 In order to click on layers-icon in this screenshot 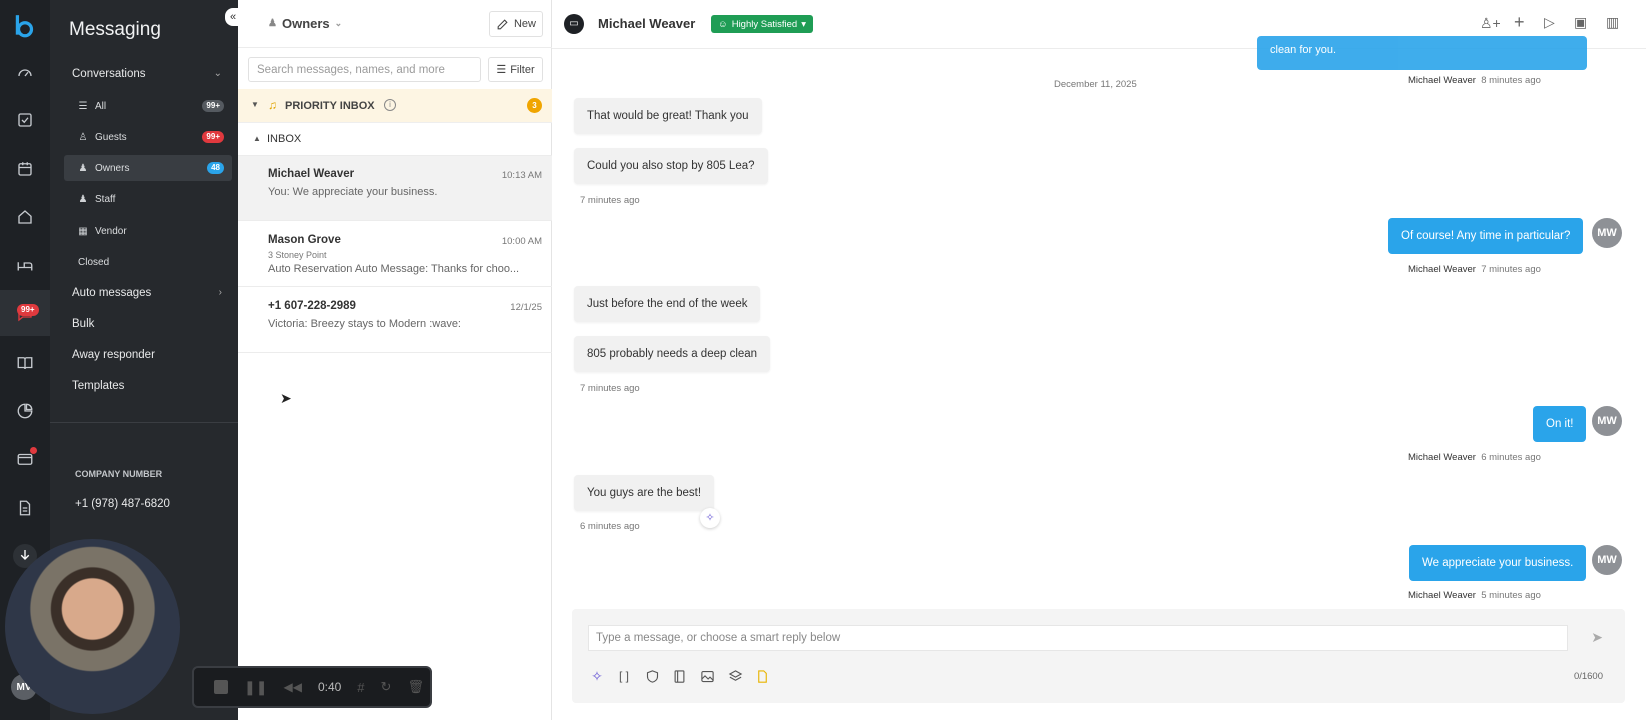, I will do `click(735, 676)`.